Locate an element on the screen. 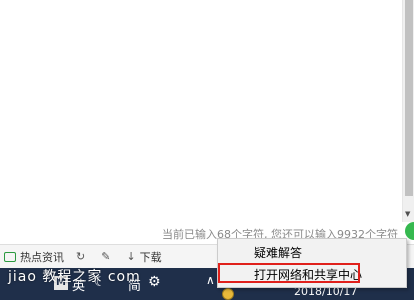 This screenshot has height=300, width=414. download-button: ↓ 下载 is located at coordinates (143, 257).